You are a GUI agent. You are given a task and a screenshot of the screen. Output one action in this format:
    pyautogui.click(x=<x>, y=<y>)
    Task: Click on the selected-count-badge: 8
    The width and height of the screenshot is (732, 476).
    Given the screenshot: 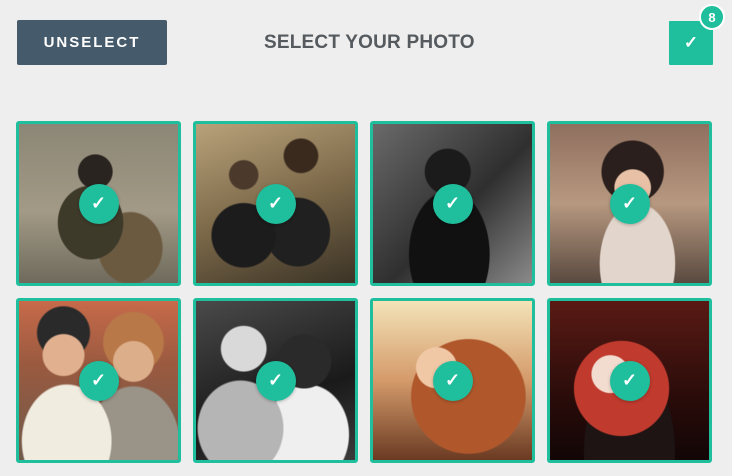 What is the action you would take?
    pyautogui.click(x=712, y=17)
    